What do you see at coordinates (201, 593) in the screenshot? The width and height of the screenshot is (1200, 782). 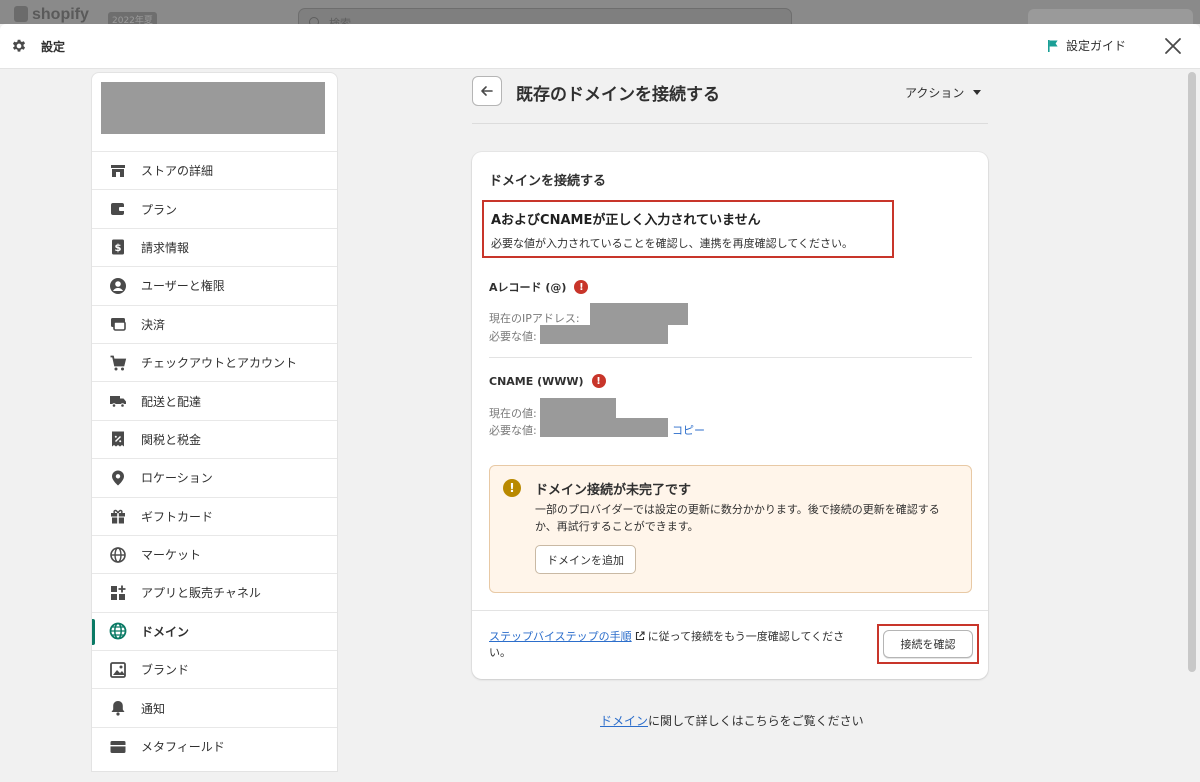 I see `sidebar-item-label: アプリと販売チャネル` at bounding box center [201, 593].